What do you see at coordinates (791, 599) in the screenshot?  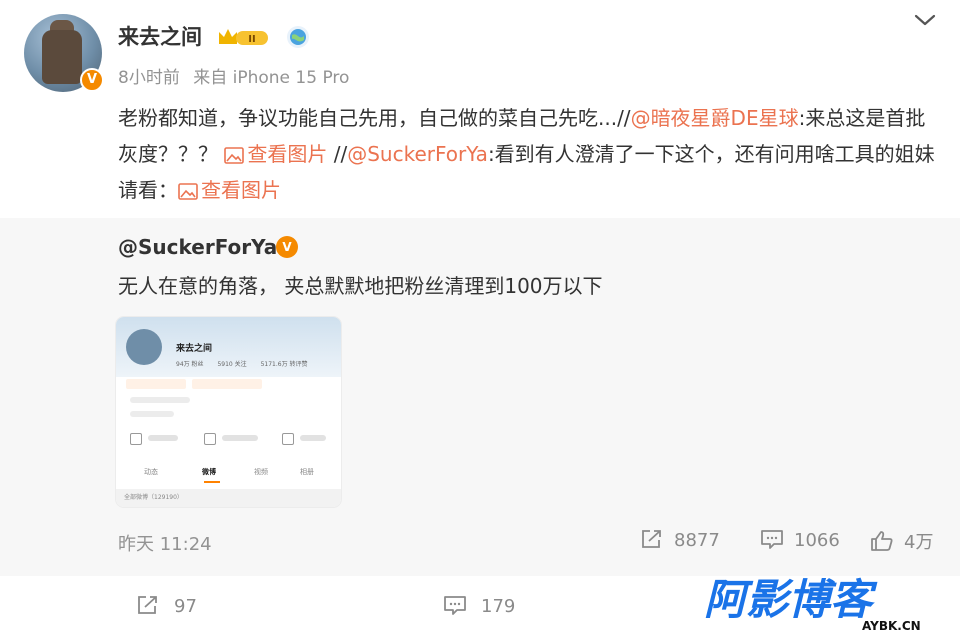 I see `watermark-brand: 阿影博客` at bounding box center [791, 599].